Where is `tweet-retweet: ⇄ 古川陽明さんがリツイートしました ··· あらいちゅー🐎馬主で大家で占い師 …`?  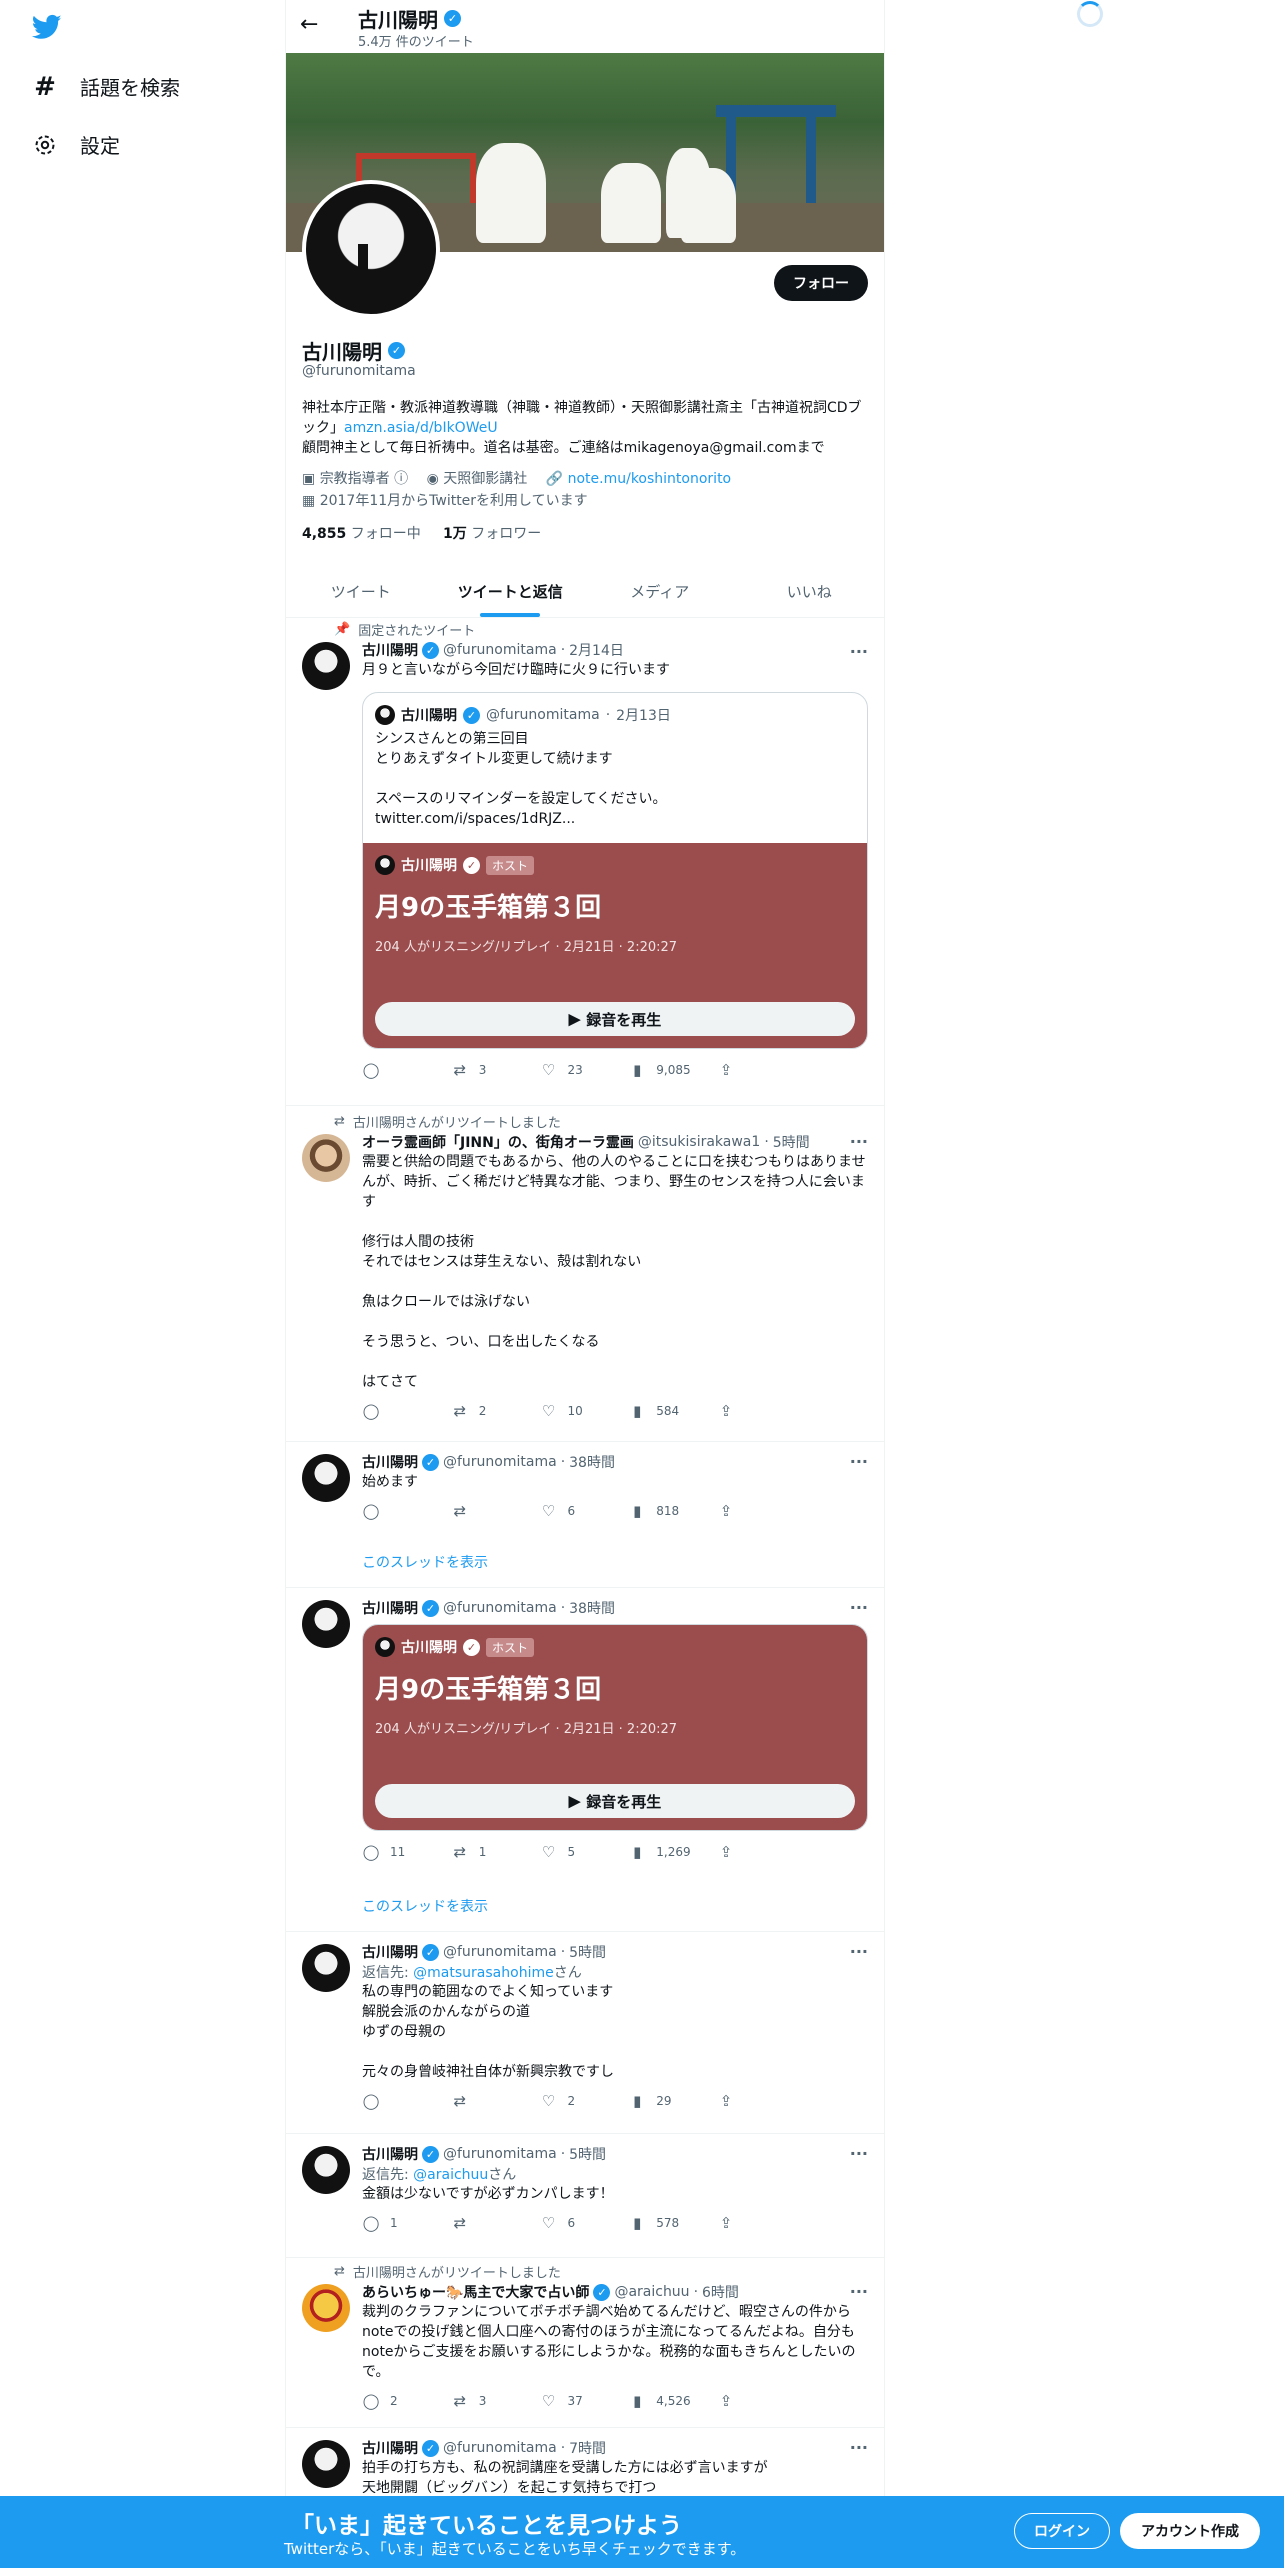
tweet-retweet: ⇄ 古川陽明さんがリツイートしました ··· あらいちゅー🐎馬主で大家で占い師 … is located at coordinates (585, 2343).